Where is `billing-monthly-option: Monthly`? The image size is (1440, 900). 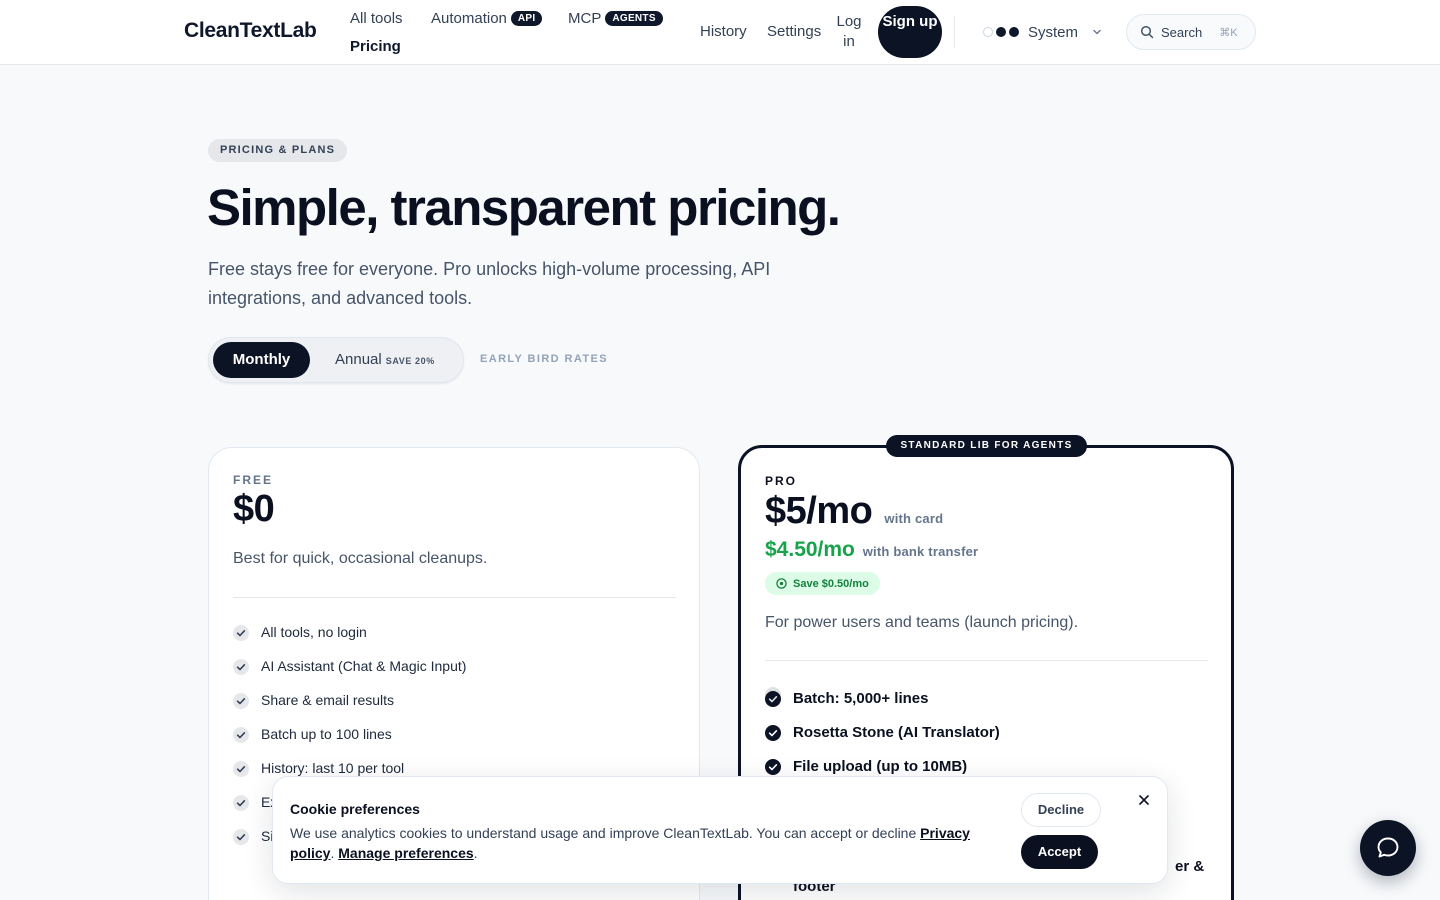 billing-monthly-option: Monthly is located at coordinates (261, 360).